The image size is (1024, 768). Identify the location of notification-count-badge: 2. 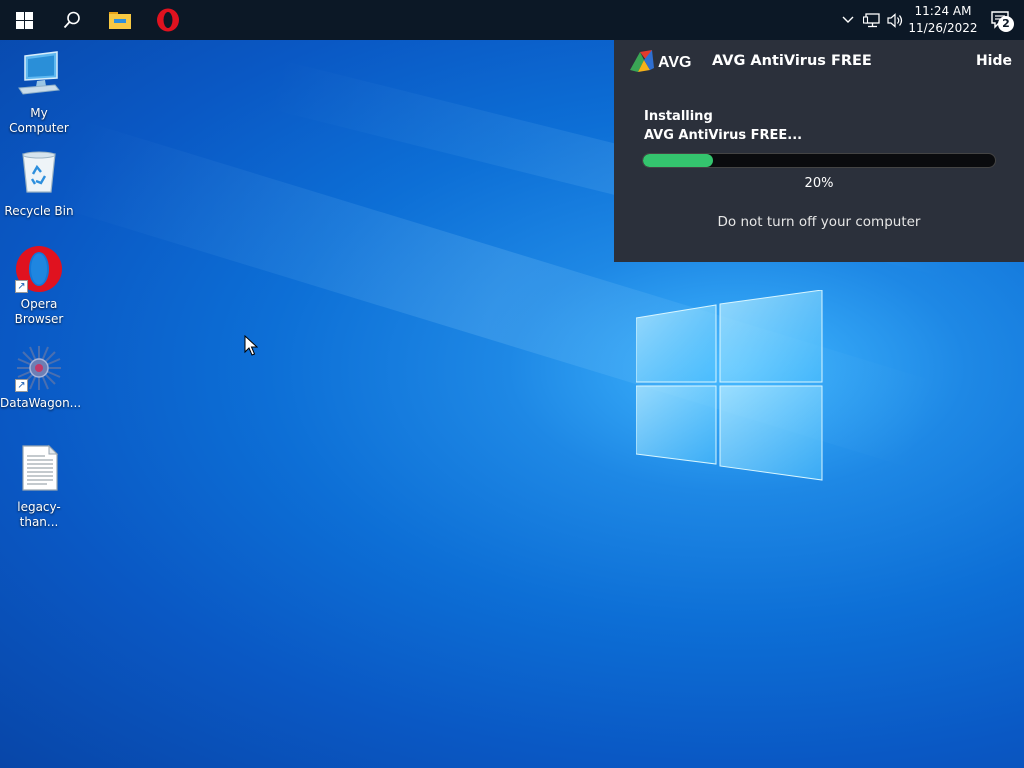
(1006, 24).